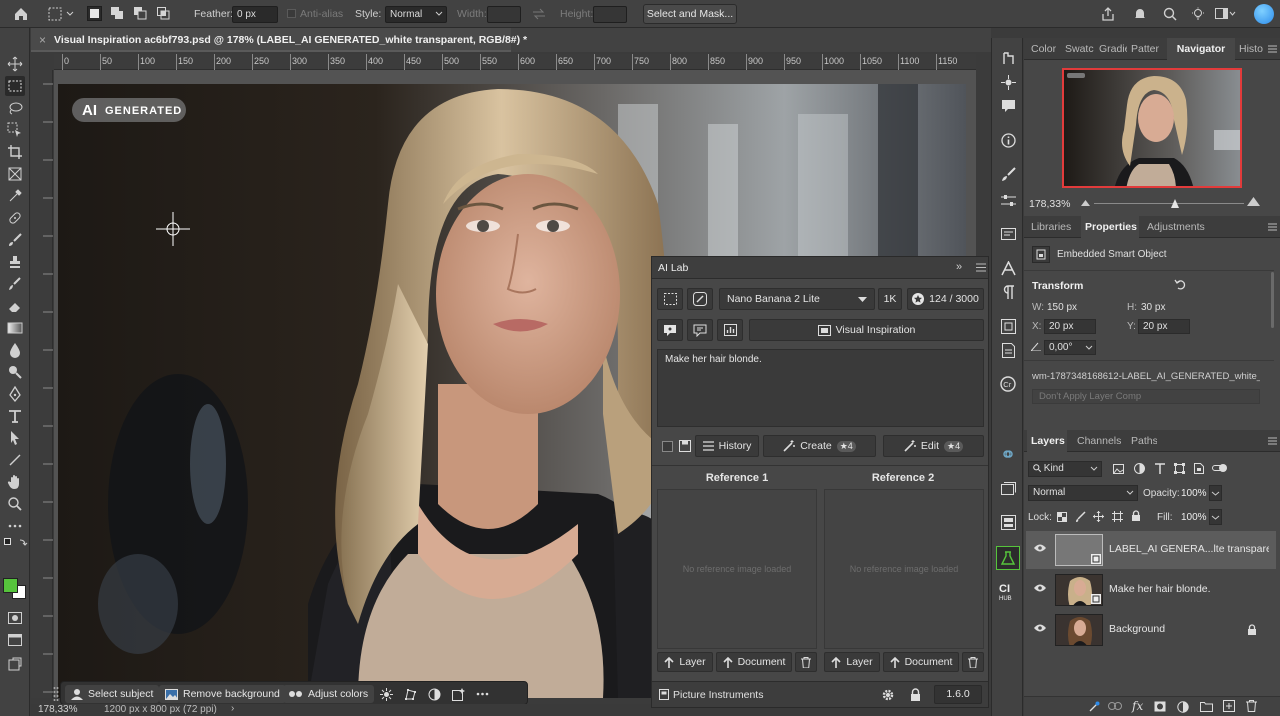 Image resolution: width=1280 pixels, height=716 pixels. What do you see at coordinates (15, 196) in the screenshot?
I see `eyedropper-tool-icon` at bounding box center [15, 196].